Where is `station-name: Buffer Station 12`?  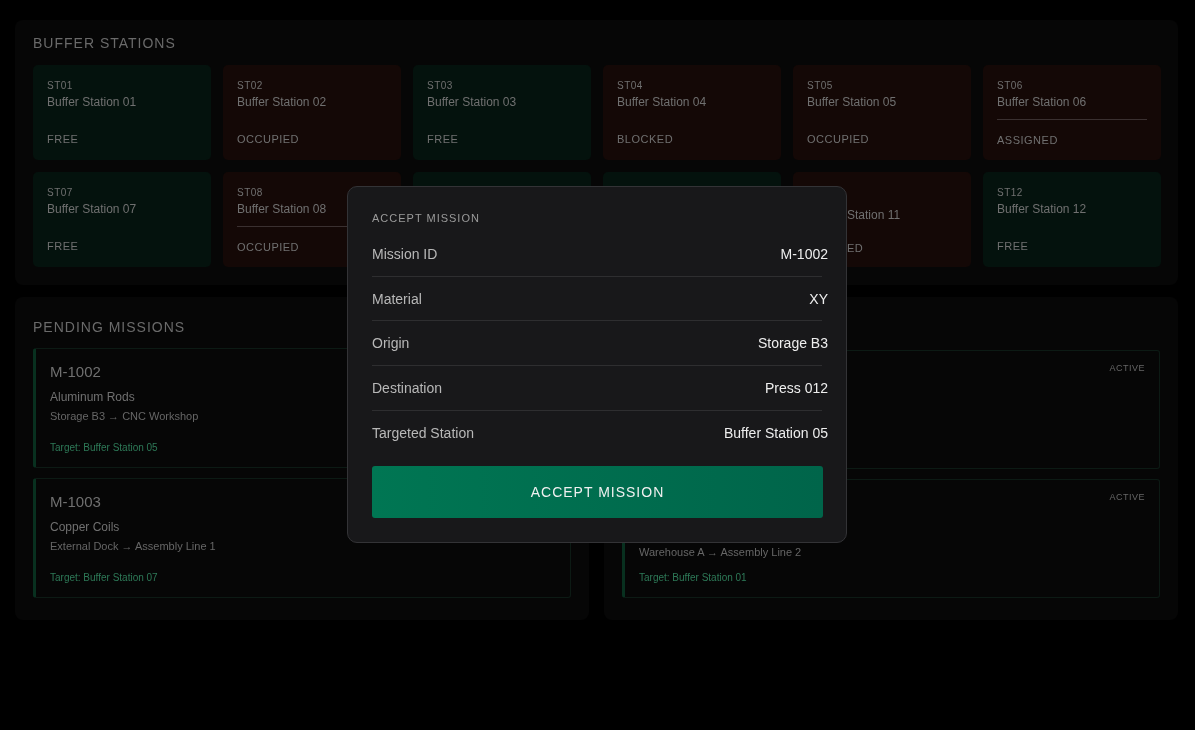
station-name: Buffer Station 12 is located at coordinates (1042, 209).